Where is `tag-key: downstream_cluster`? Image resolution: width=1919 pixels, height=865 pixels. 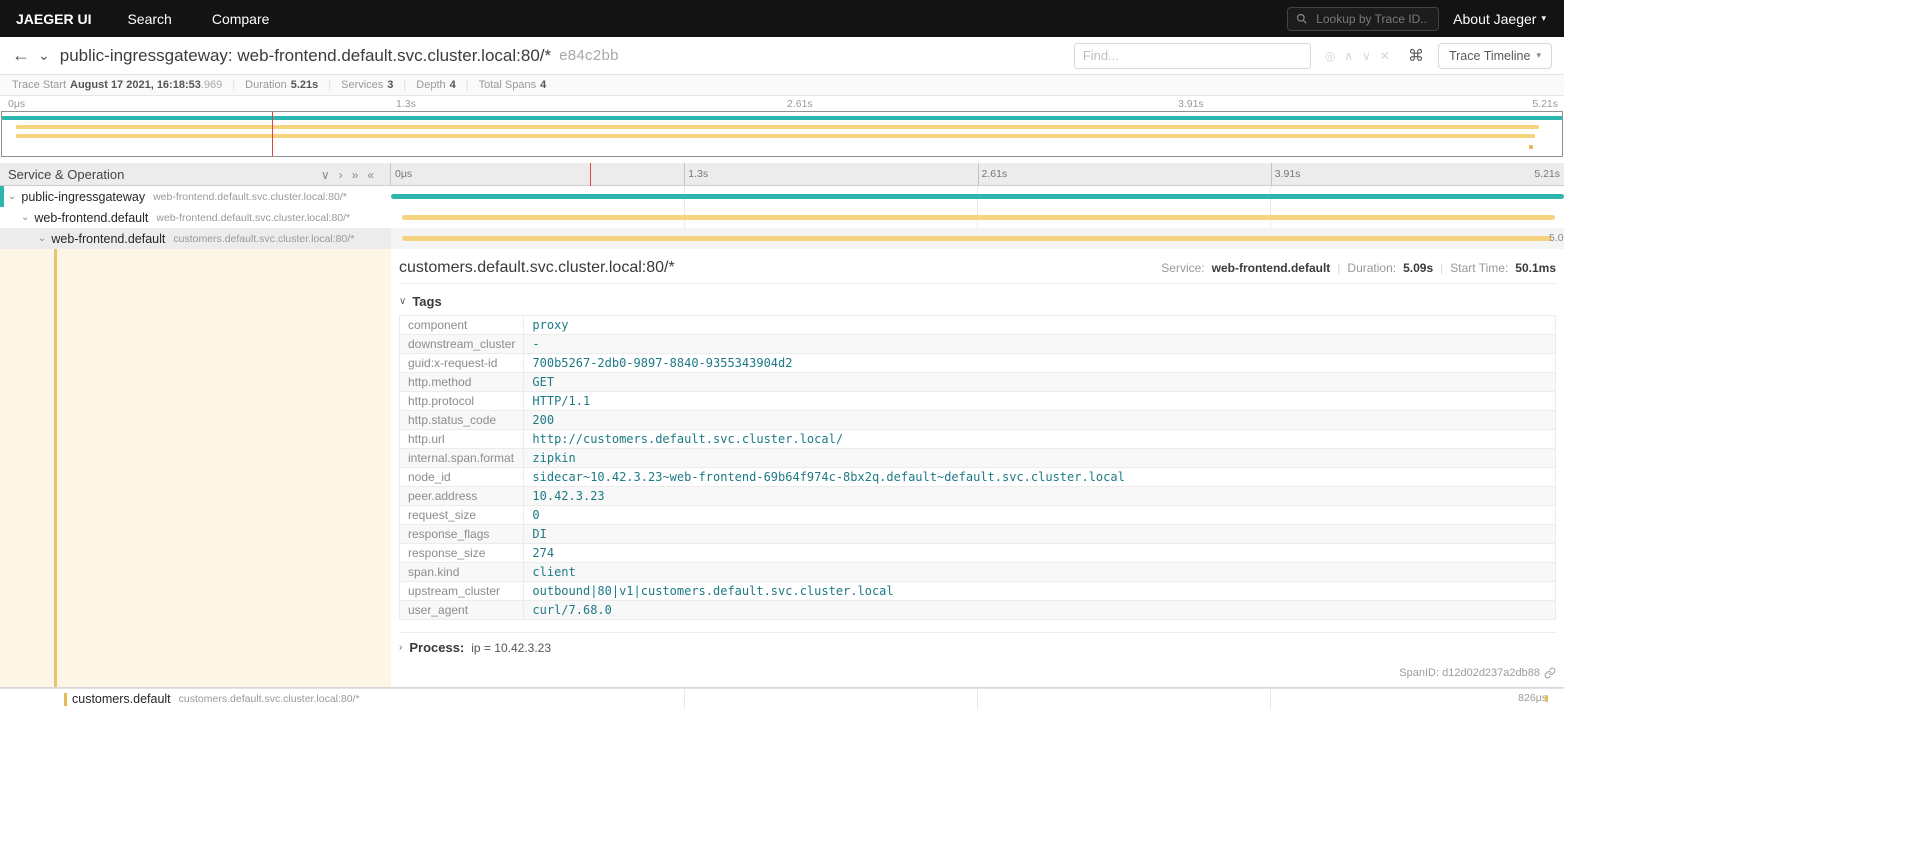
tag-key: downstream_cluster is located at coordinates (461, 344).